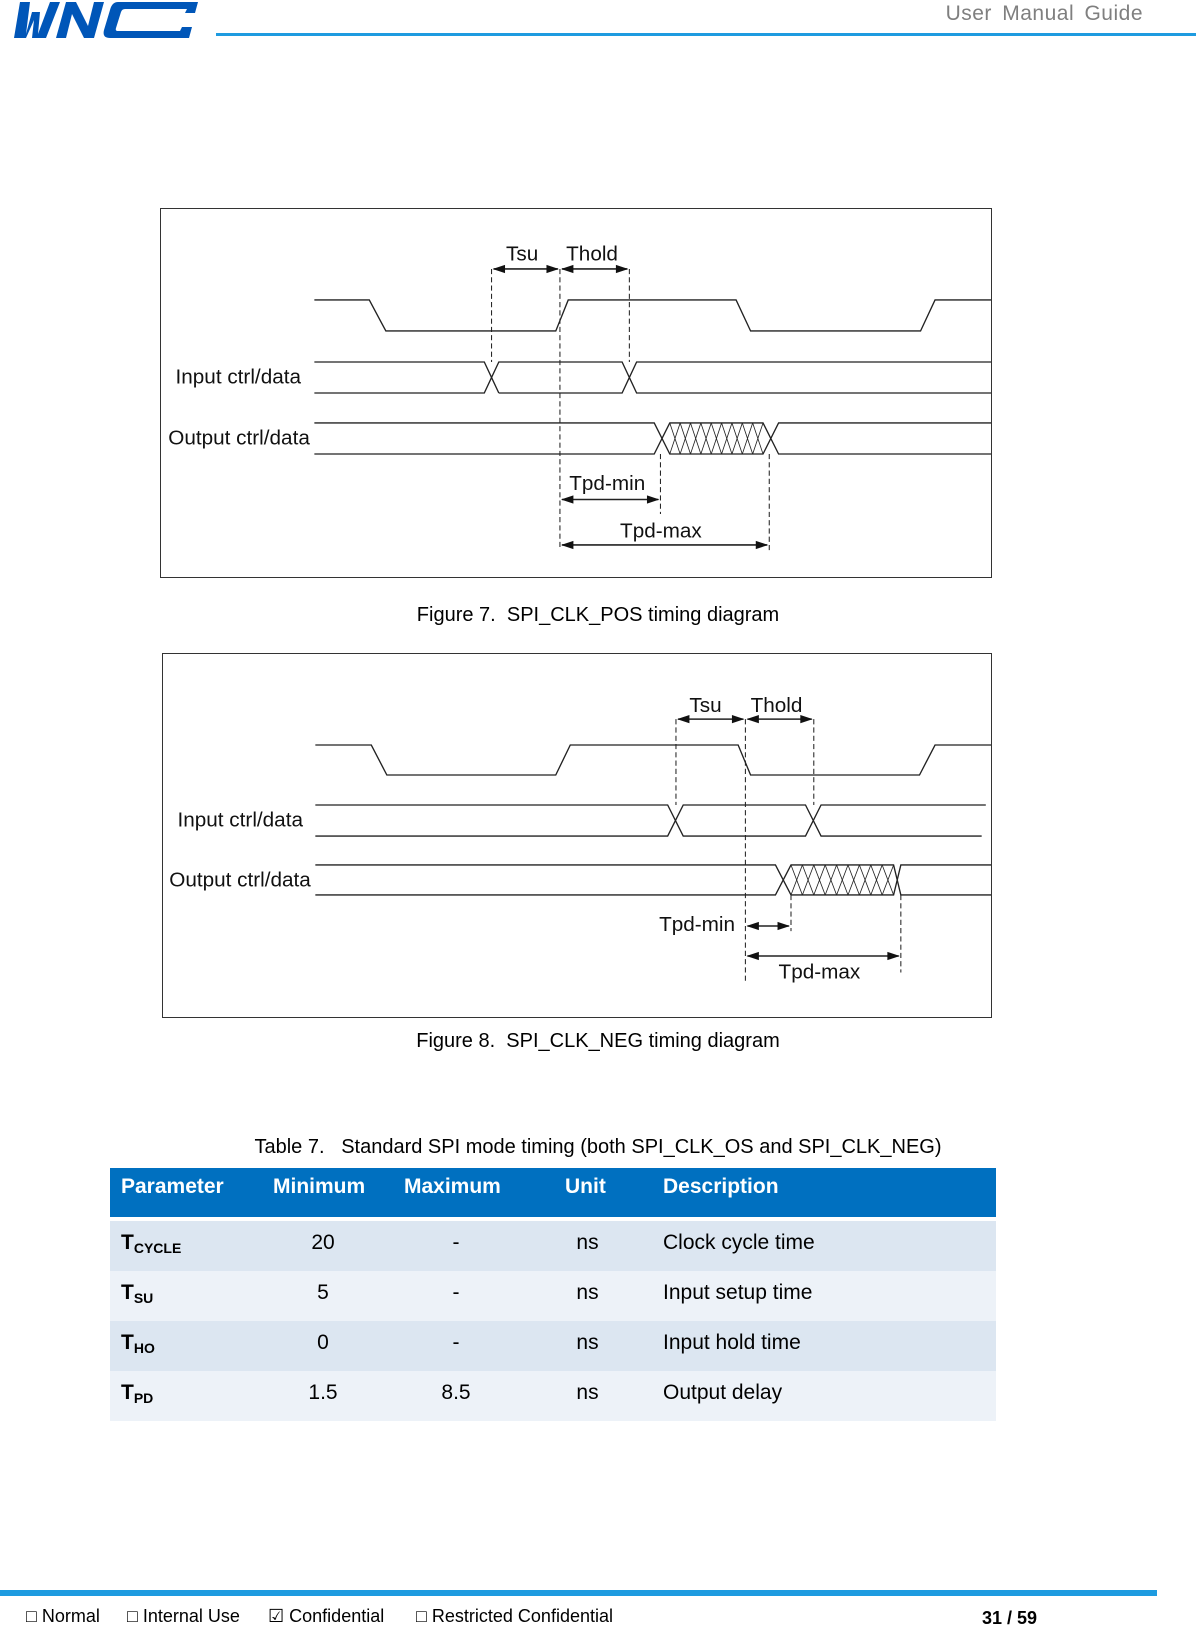 The height and width of the screenshot is (1630, 1196). Describe the element at coordinates (323, 1292) in the screenshot. I see `min-cell: 5` at that location.